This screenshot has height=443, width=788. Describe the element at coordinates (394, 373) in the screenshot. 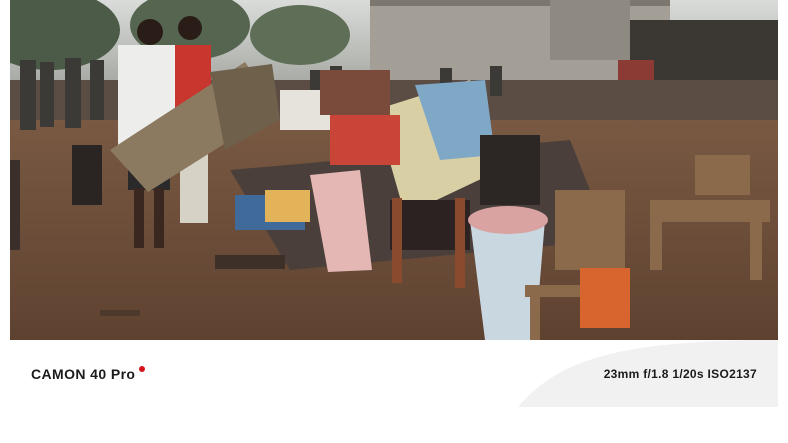

I see `camera-watermark-bar: CAMON 40 Pro 23mm f/1.8 1/20s ISO2137` at that location.